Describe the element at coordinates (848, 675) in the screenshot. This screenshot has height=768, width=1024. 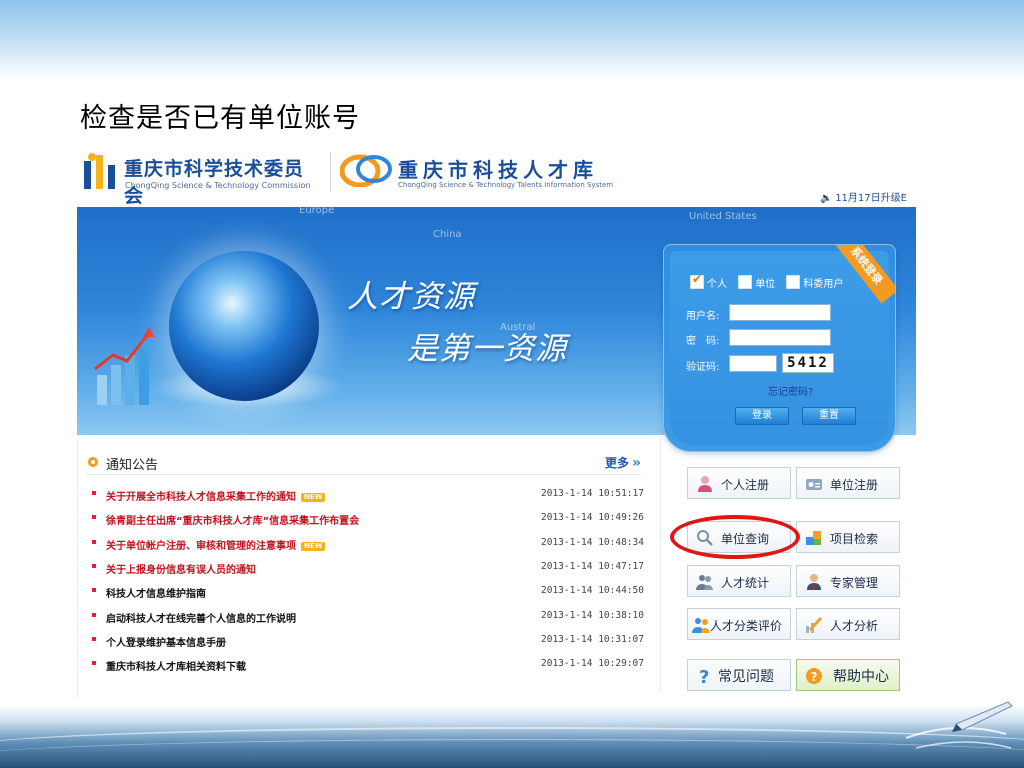
I see `help-center-button: ? 帮助中心` at that location.